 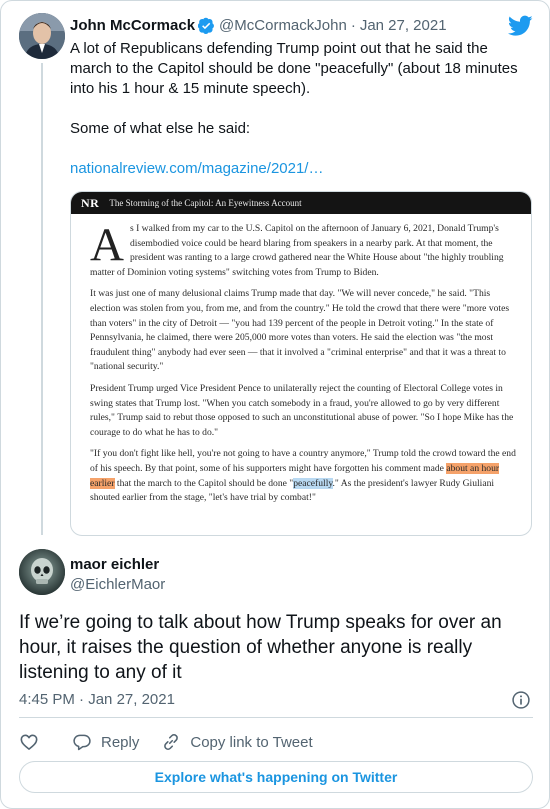 I want to click on highlight-peacefully: peacefully, so click(x=313, y=483).